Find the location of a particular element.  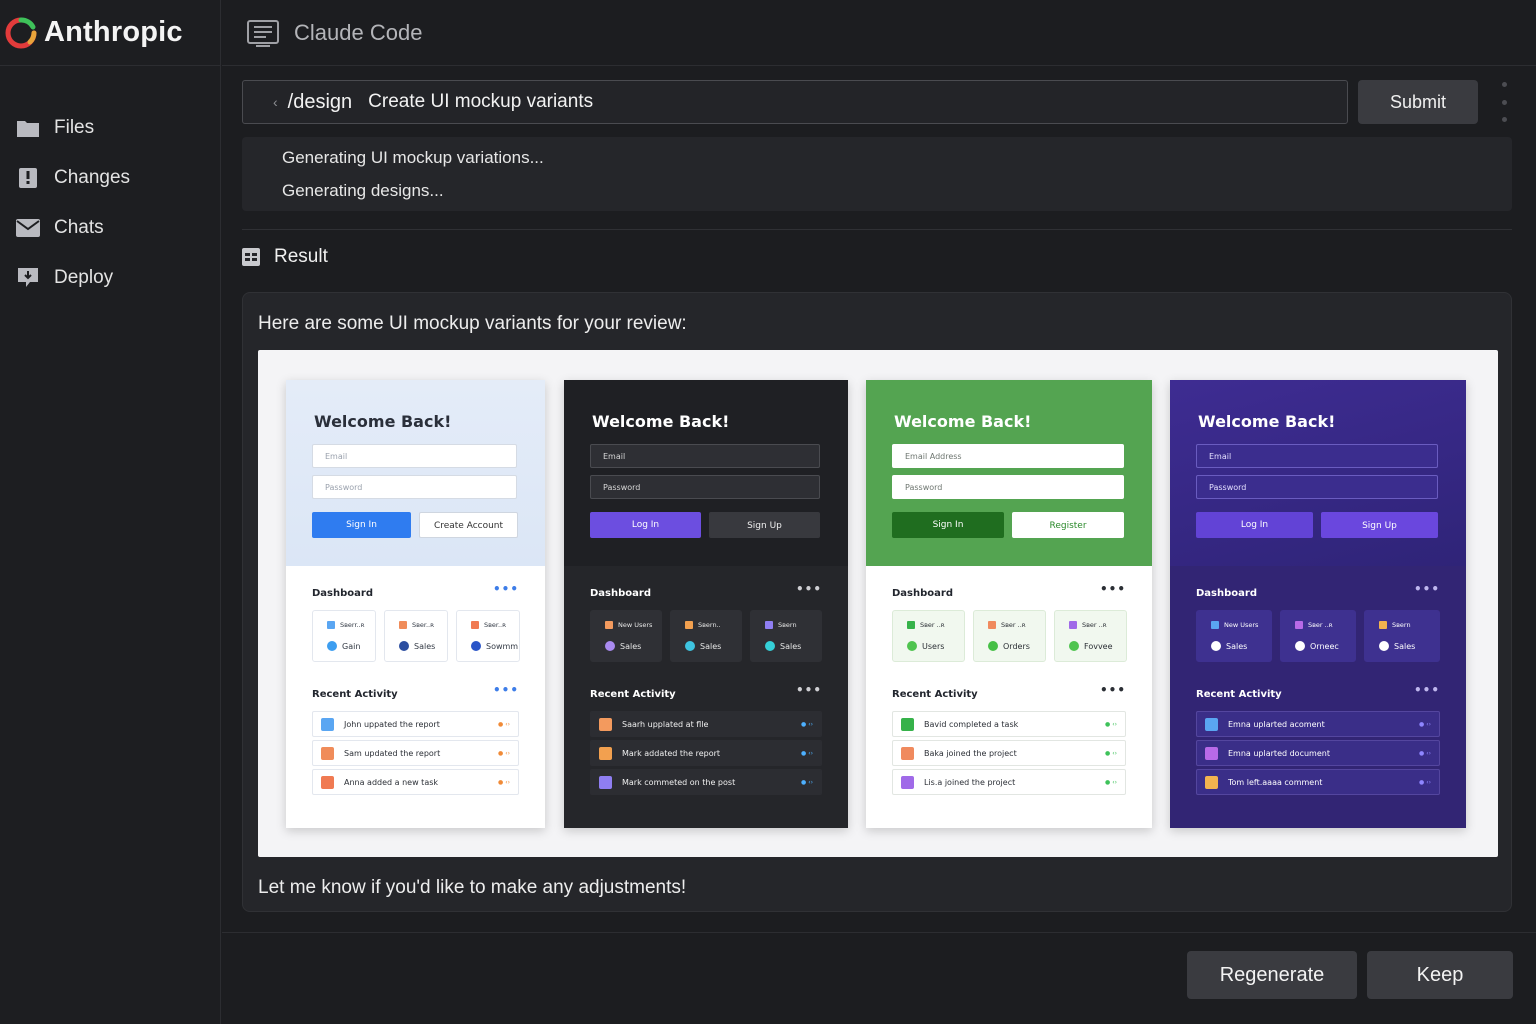

welcome-heading: Welcome Back! is located at coordinates (383, 421).